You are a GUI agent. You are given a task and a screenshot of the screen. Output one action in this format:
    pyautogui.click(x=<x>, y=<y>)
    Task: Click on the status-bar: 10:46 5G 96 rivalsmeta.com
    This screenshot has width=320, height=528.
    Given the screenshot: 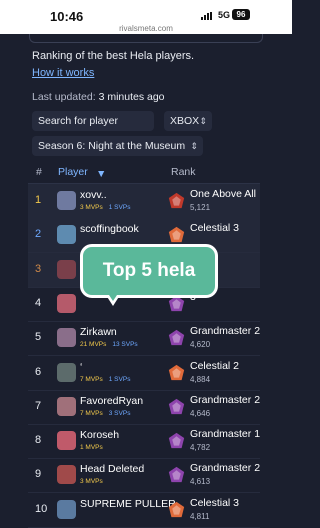 What is the action you would take?
    pyautogui.click(x=146, y=17)
    